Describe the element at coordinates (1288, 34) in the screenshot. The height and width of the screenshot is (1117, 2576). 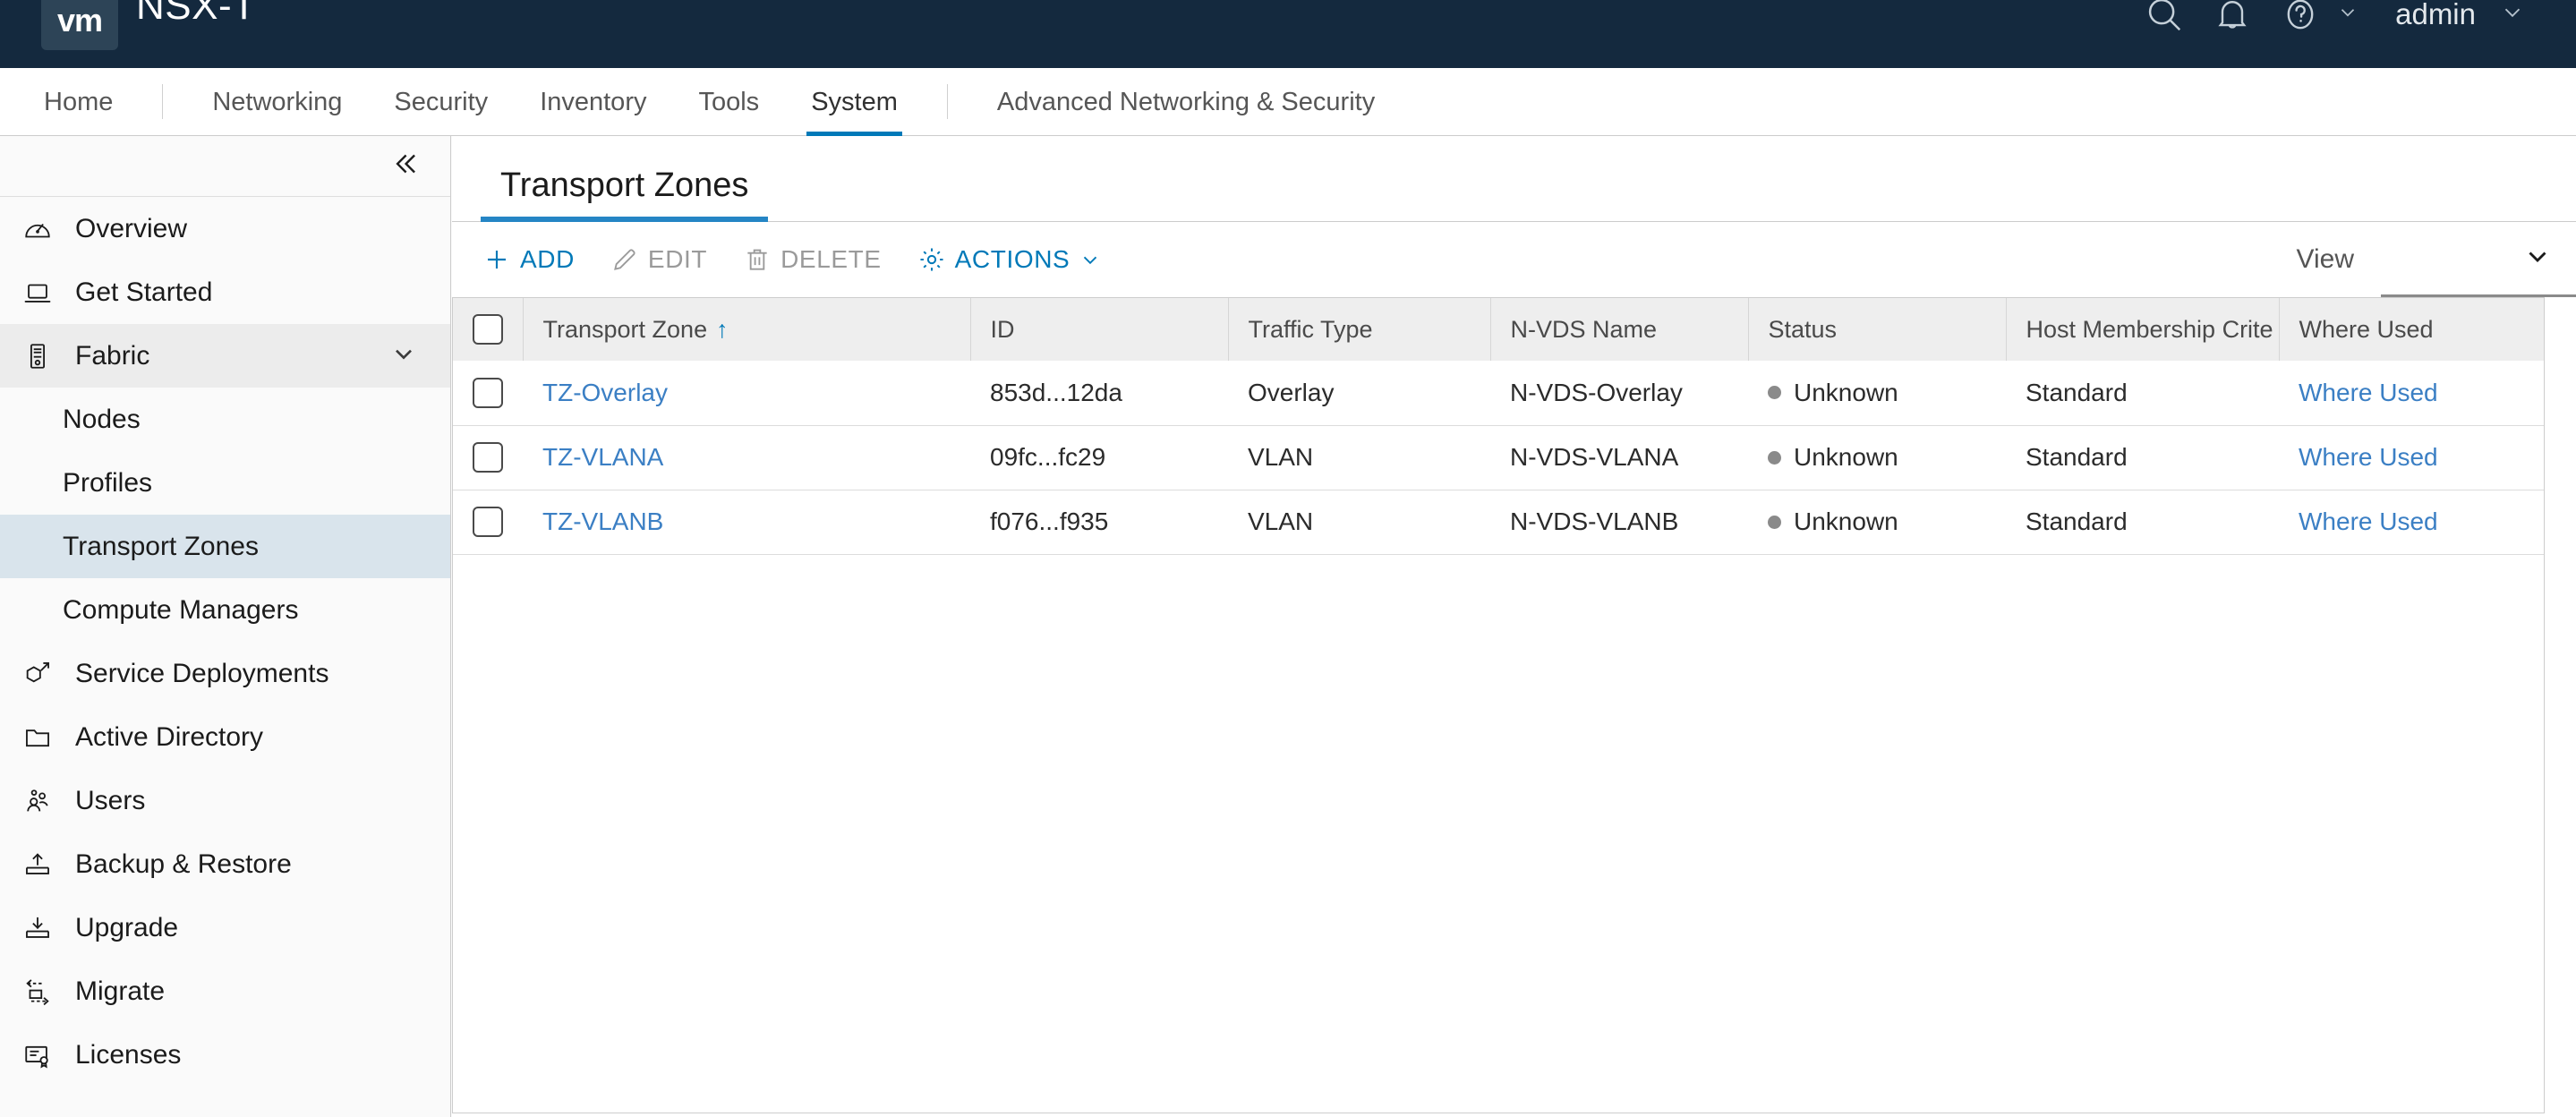
I see `app-header: vm NSX-T admin` at that location.